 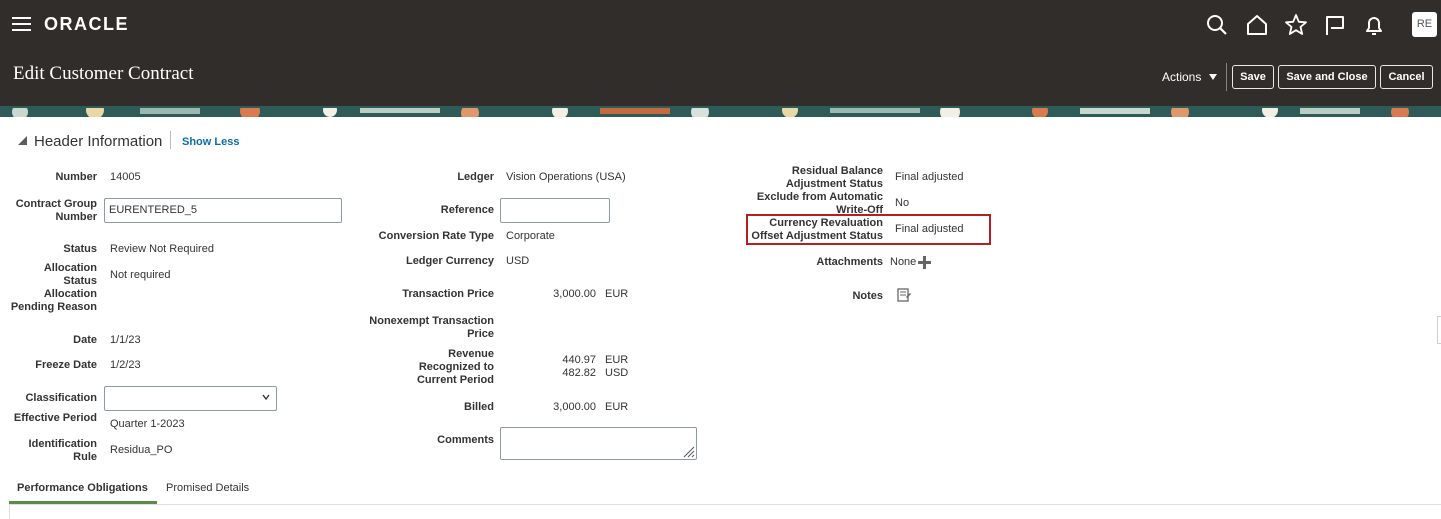 I want to click on conversion-rate-type-label: Conversion Rate Type, so click(x=436, y=236).